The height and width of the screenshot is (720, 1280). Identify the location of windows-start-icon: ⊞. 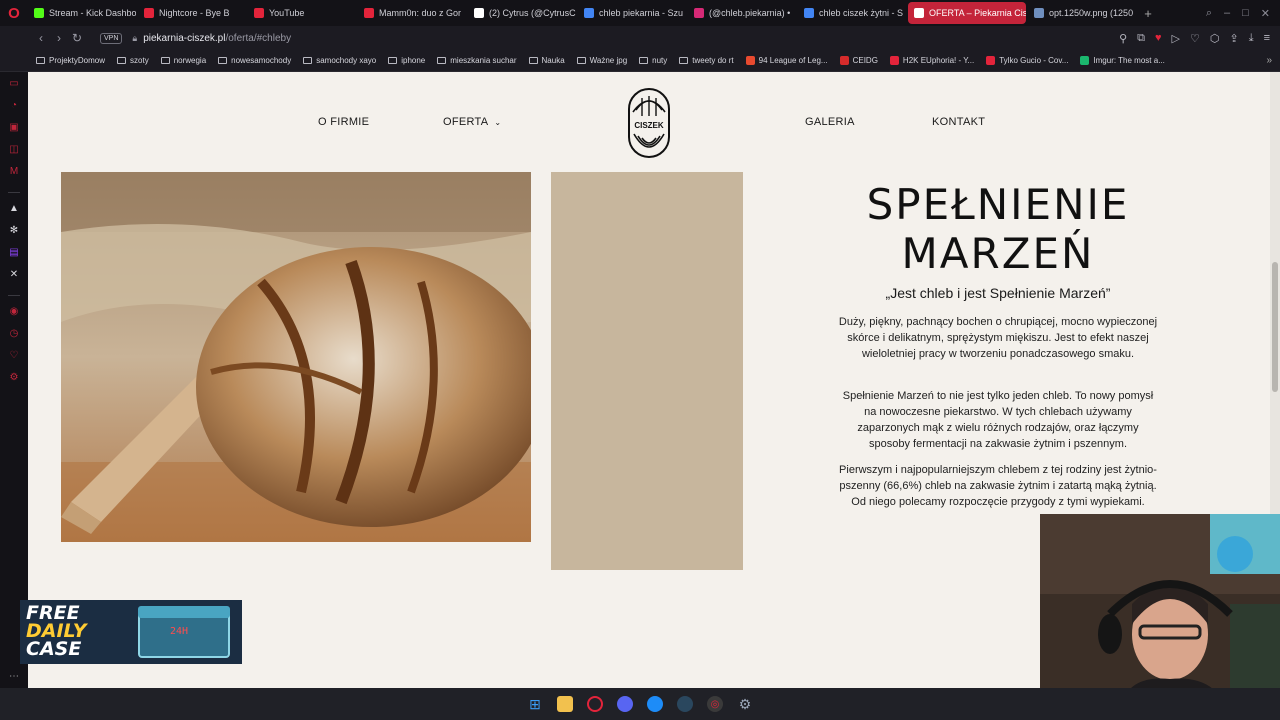
(535, 704).